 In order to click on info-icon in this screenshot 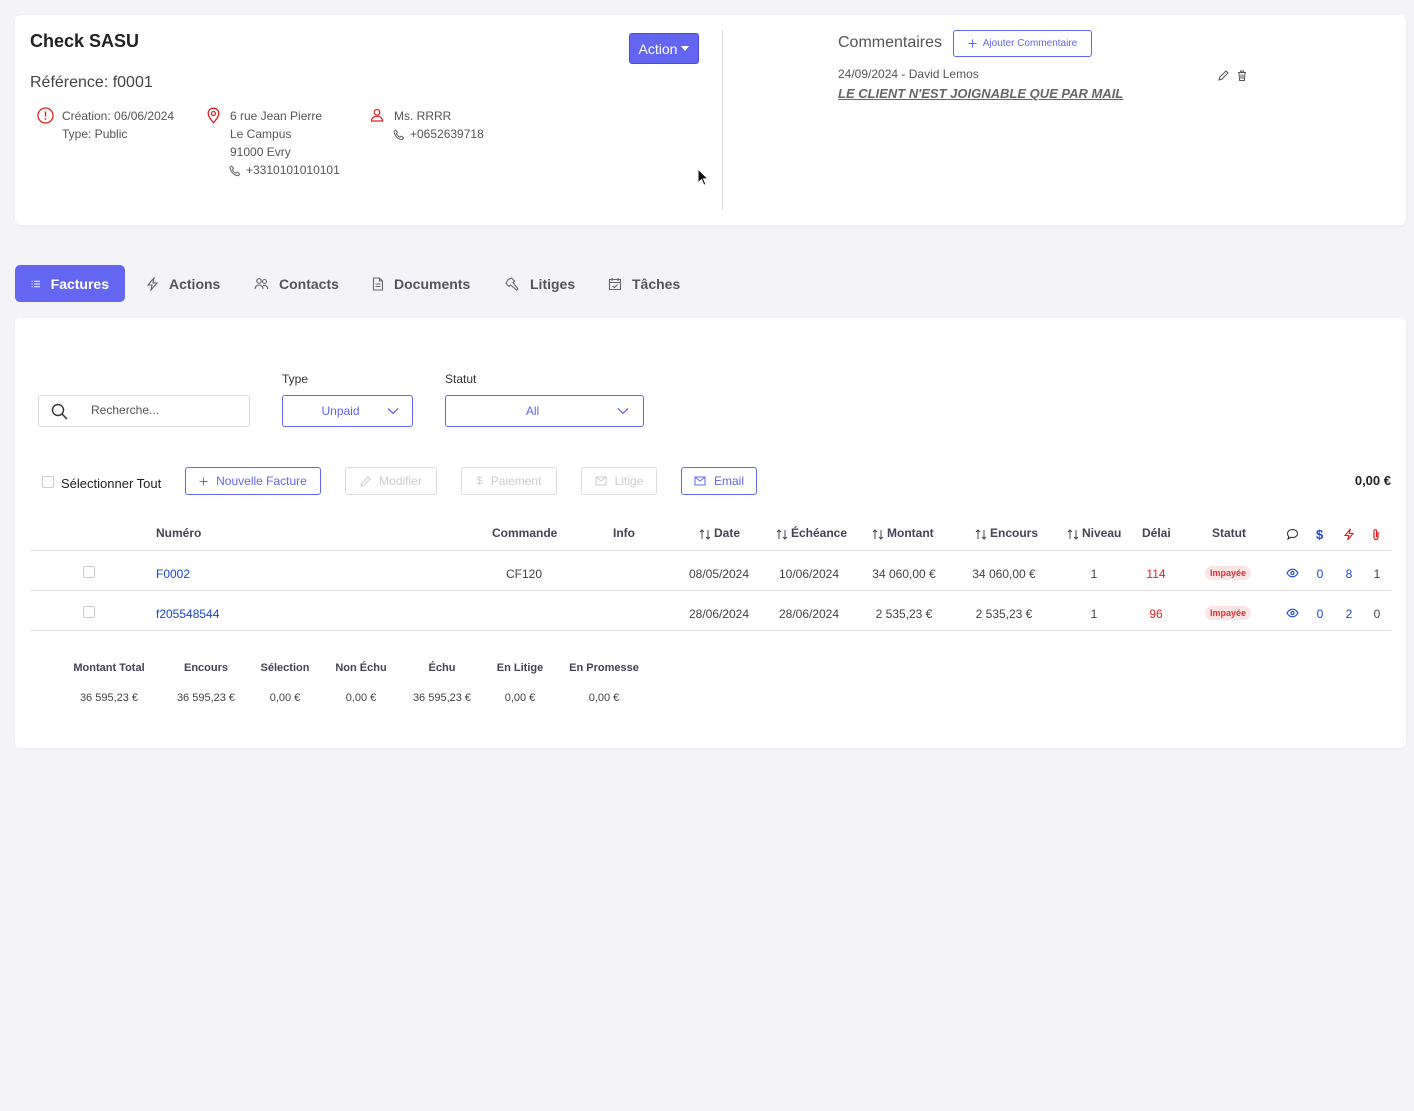, I will do `click(45, 115)`.